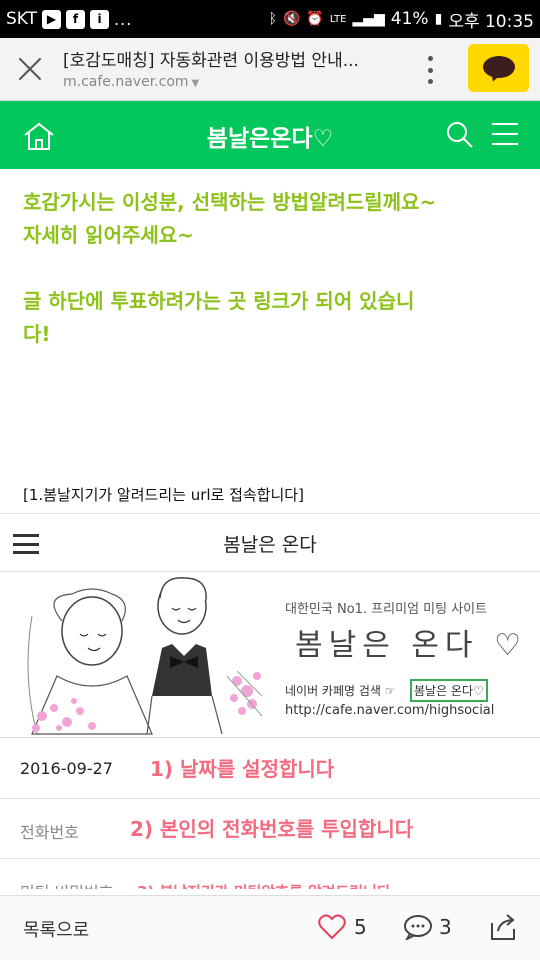  I want to click on password-row: 미팅 비밀번호 3) 봄날지기가 미팅암호를 알려드립니다, so click(270, 874).